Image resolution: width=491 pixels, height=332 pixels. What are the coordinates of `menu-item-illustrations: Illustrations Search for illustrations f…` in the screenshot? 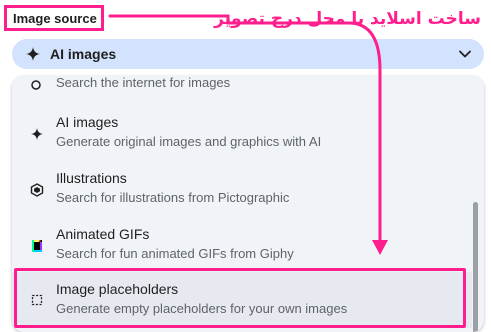 It's located at (242, 189).